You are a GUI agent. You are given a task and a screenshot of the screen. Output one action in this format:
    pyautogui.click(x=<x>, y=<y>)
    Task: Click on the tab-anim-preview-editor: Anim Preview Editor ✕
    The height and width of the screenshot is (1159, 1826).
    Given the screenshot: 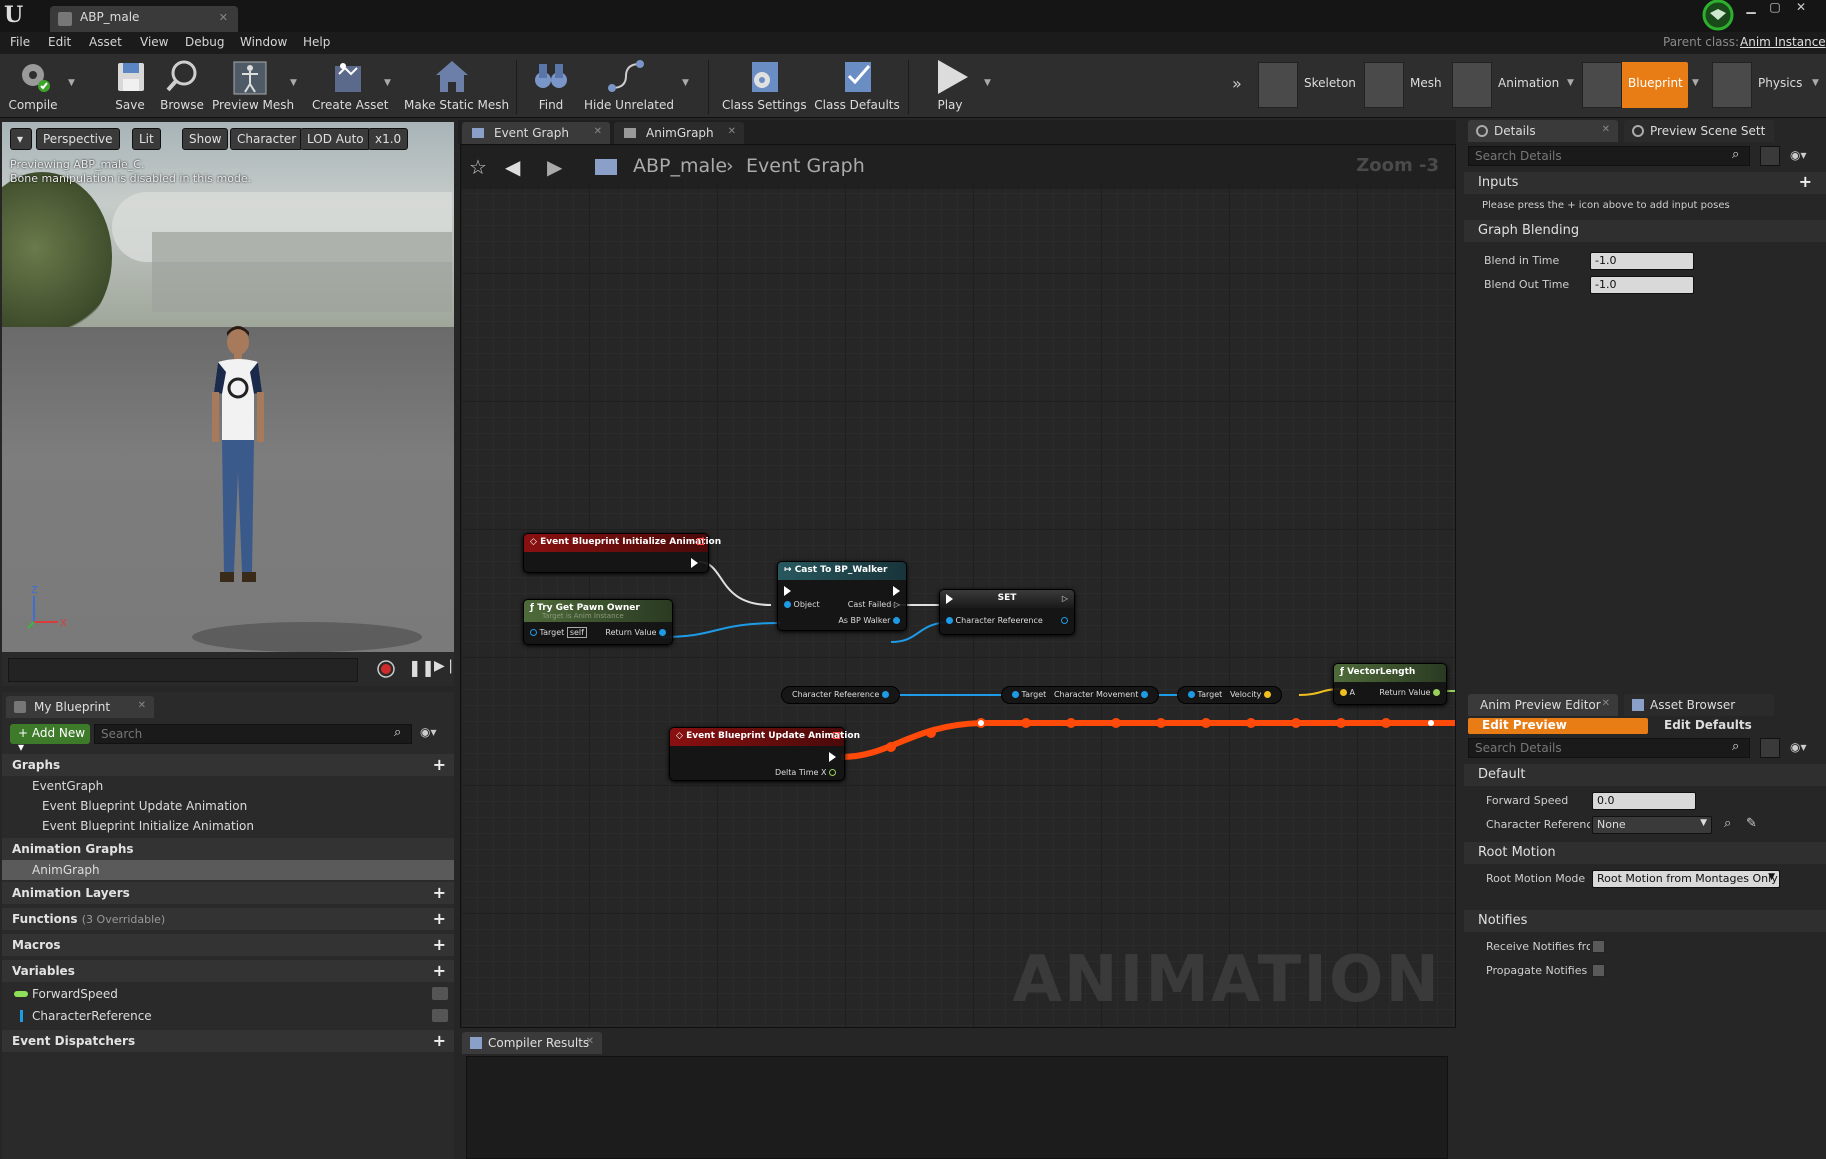 What is the action you would take?
    pyautogui.click(x=1543, y=705)
    